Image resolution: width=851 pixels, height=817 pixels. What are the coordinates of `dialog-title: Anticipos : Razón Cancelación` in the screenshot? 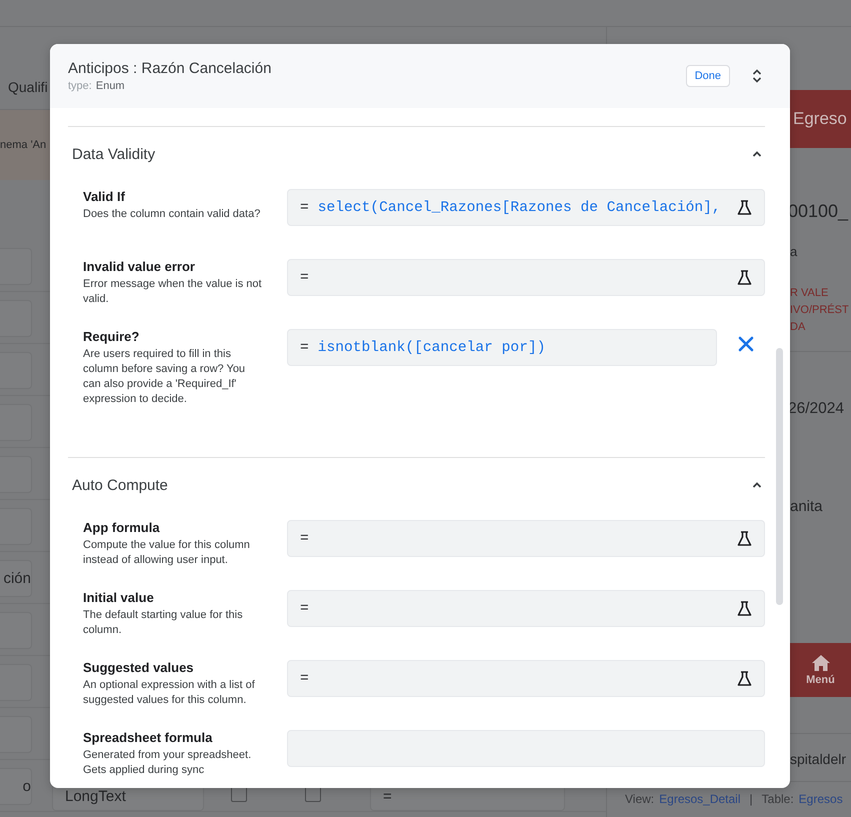 It's located at (170, 68).